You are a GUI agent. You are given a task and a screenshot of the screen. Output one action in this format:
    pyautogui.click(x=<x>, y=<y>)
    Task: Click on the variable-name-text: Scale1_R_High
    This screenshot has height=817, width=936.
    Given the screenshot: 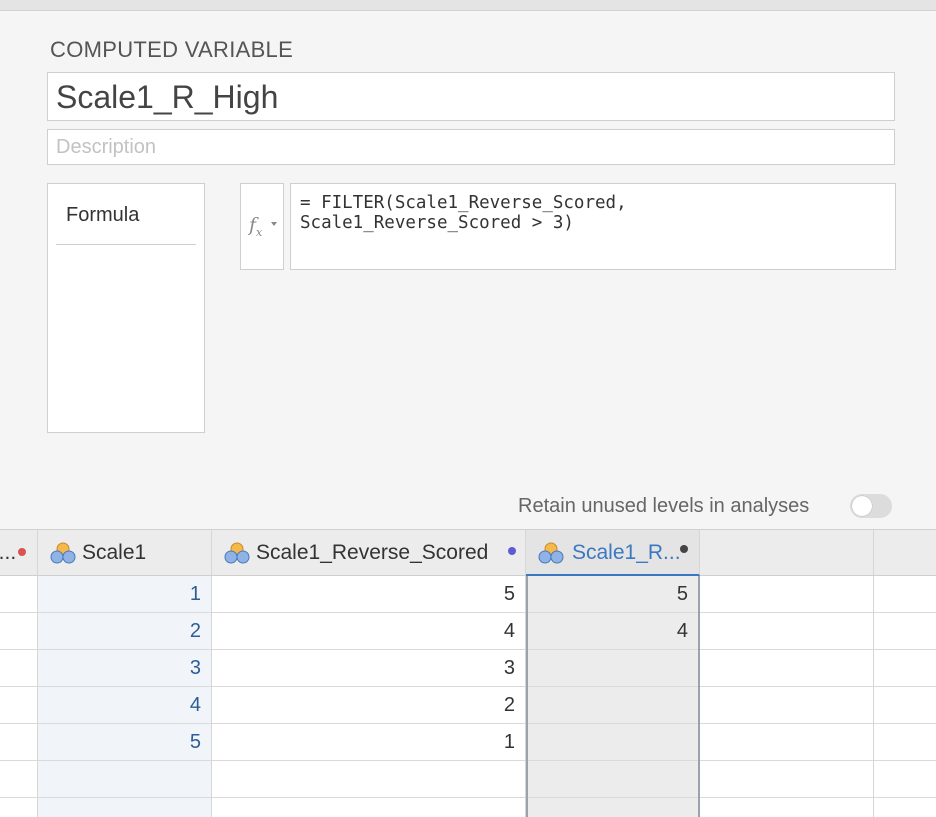 What is the action you would take?
    pyautogui.click(x=167, y=97)
    